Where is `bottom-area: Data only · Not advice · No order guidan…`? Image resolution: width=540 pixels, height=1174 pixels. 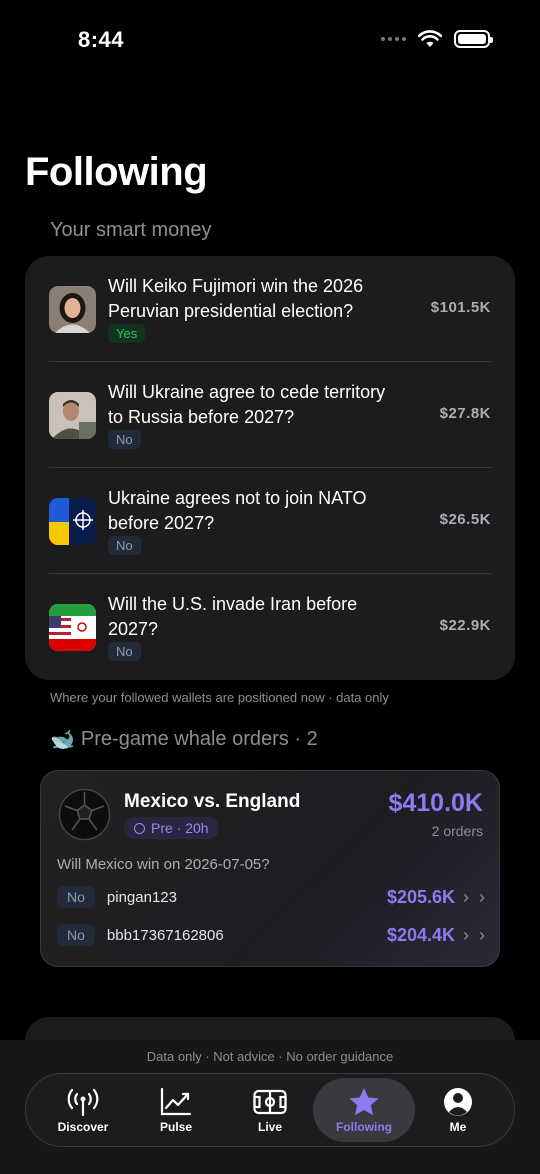
bottom-area: Data only · Not advice · No order guidan… is located at coordinates (270, 1107).